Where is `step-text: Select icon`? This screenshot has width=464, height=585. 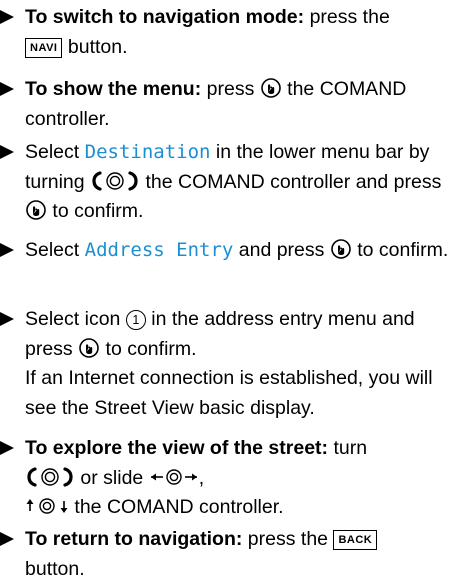
step-text: Select icon is located at coordinates (75, 319).